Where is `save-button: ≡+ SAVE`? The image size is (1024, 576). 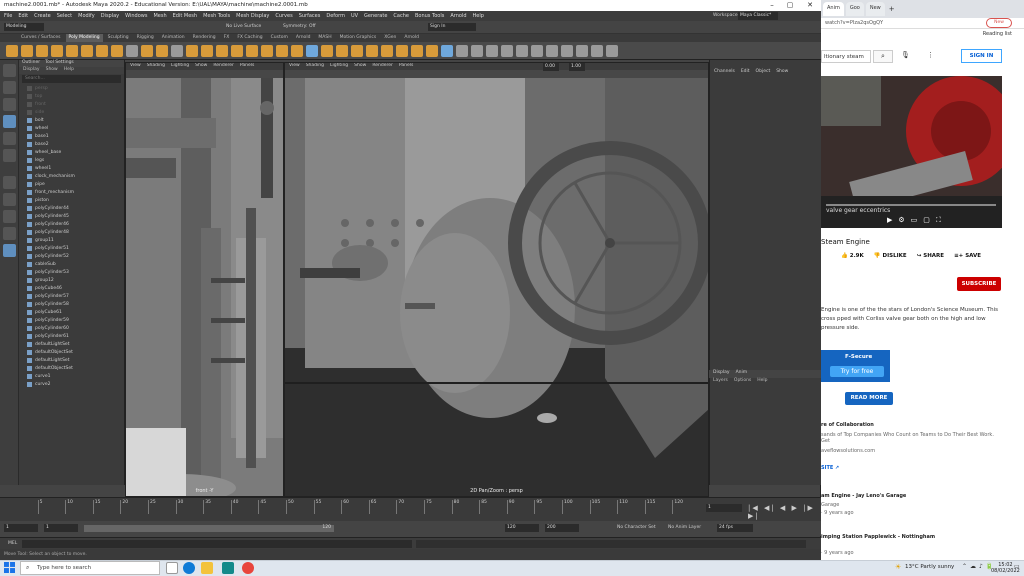
save-button: ≡+ SAVE is located at coordinates (967, 258).